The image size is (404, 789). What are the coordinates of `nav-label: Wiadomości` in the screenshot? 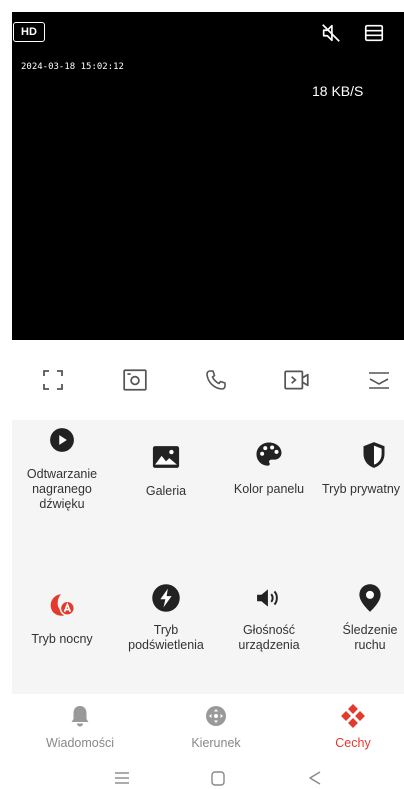 It's located at (80, 743).